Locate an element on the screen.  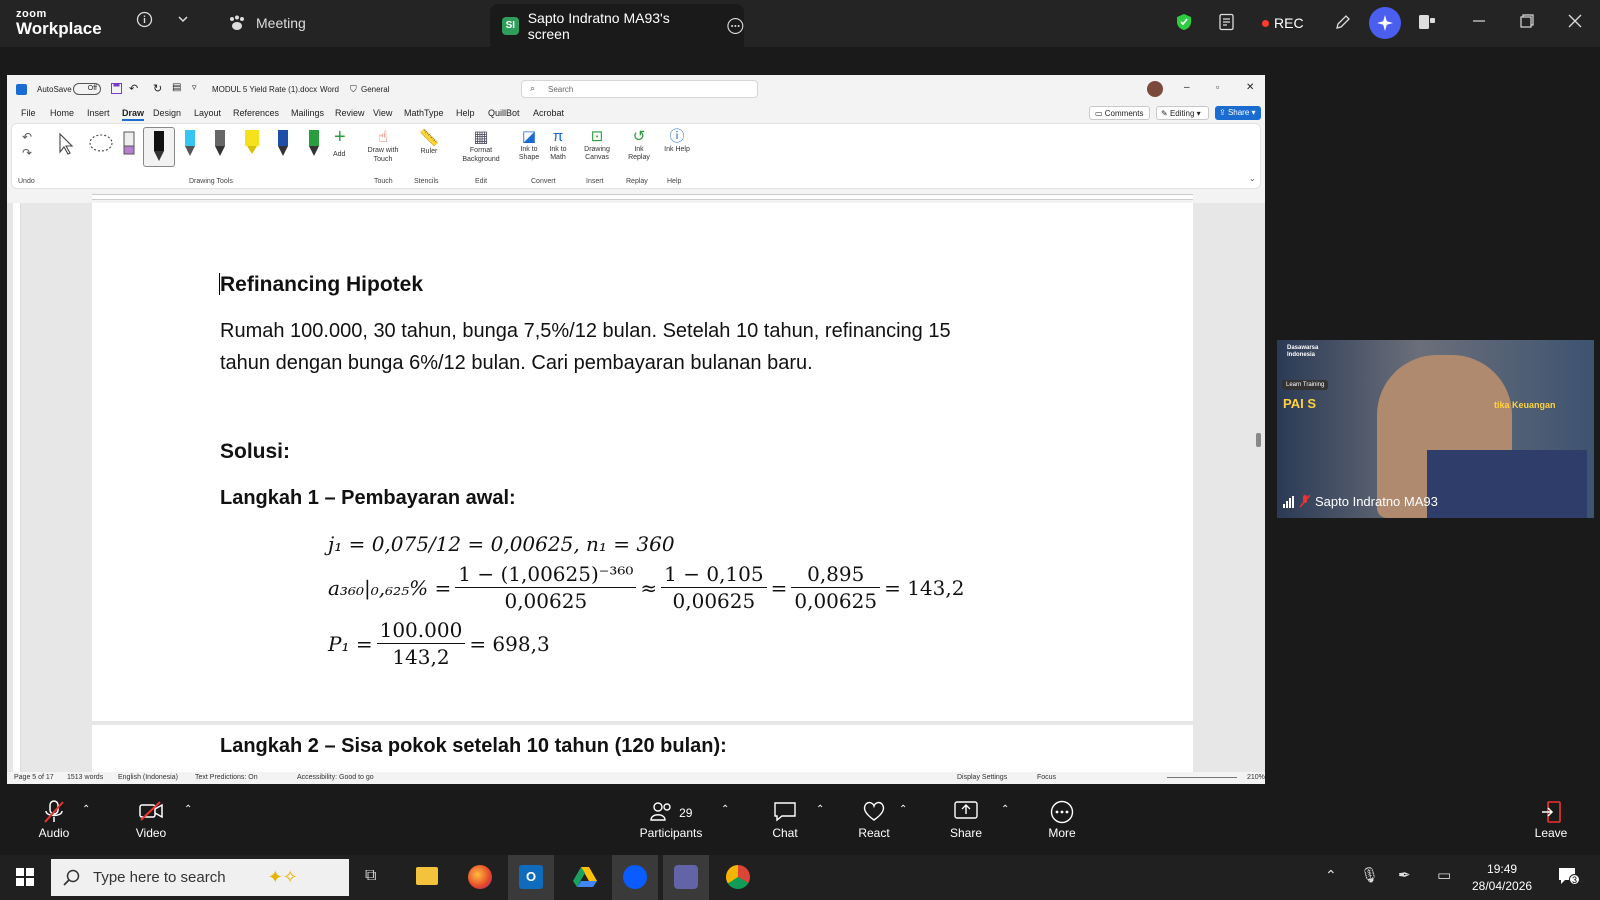
menu-mailings: Mailings is located at coordinates (307, 113).